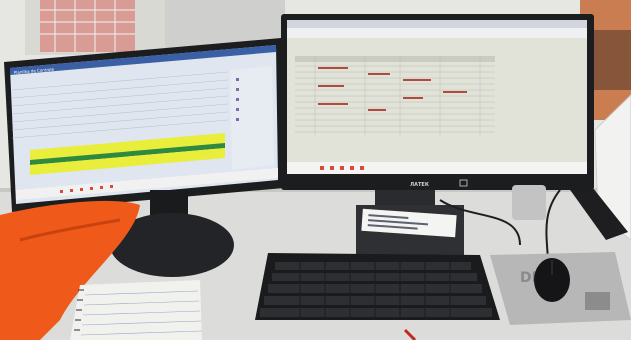 Image resolution: width=631 pixels, height=340 pixels. What do you see at coordinates (437, 33) in the screenshot?
I see `right-window-toolbar` at bounding box center [437, 33].